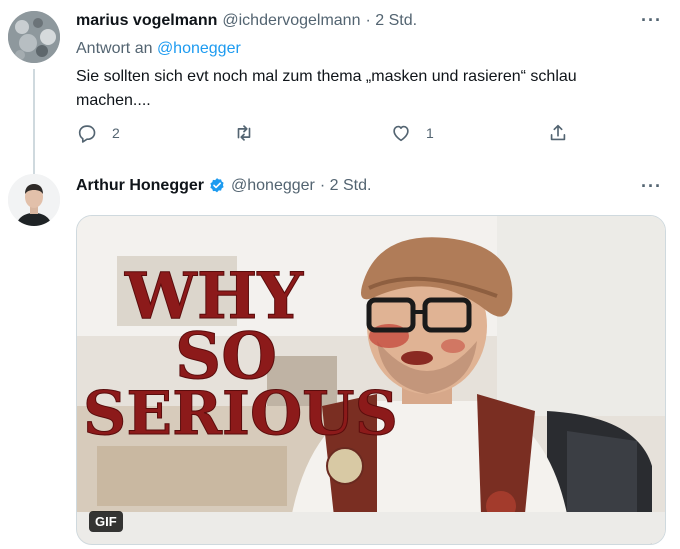 This screenshot has height=549, width=680. Describe the element at coordinates (217, 185) in the screenshot. I see `verified-badge-icon` at that location.